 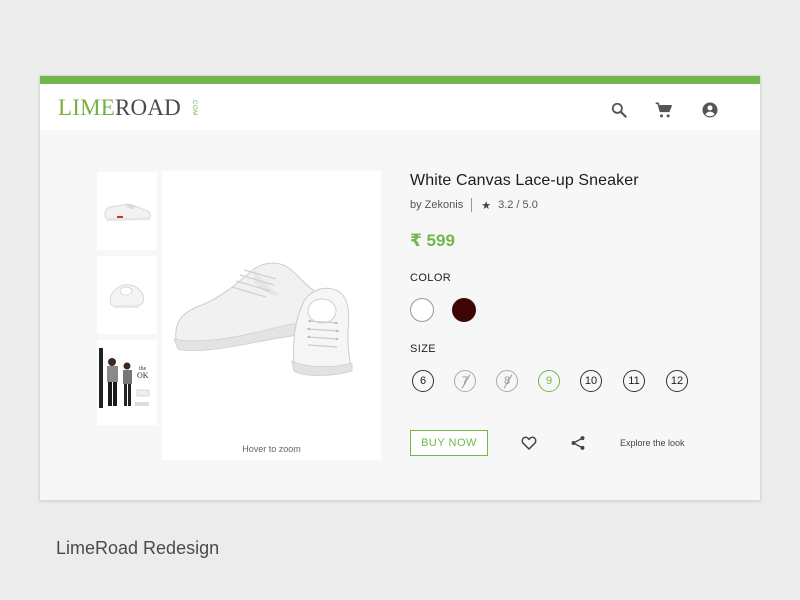 I want to click on explore-the-look-link: Explore the look, so click(x=652, y=443).